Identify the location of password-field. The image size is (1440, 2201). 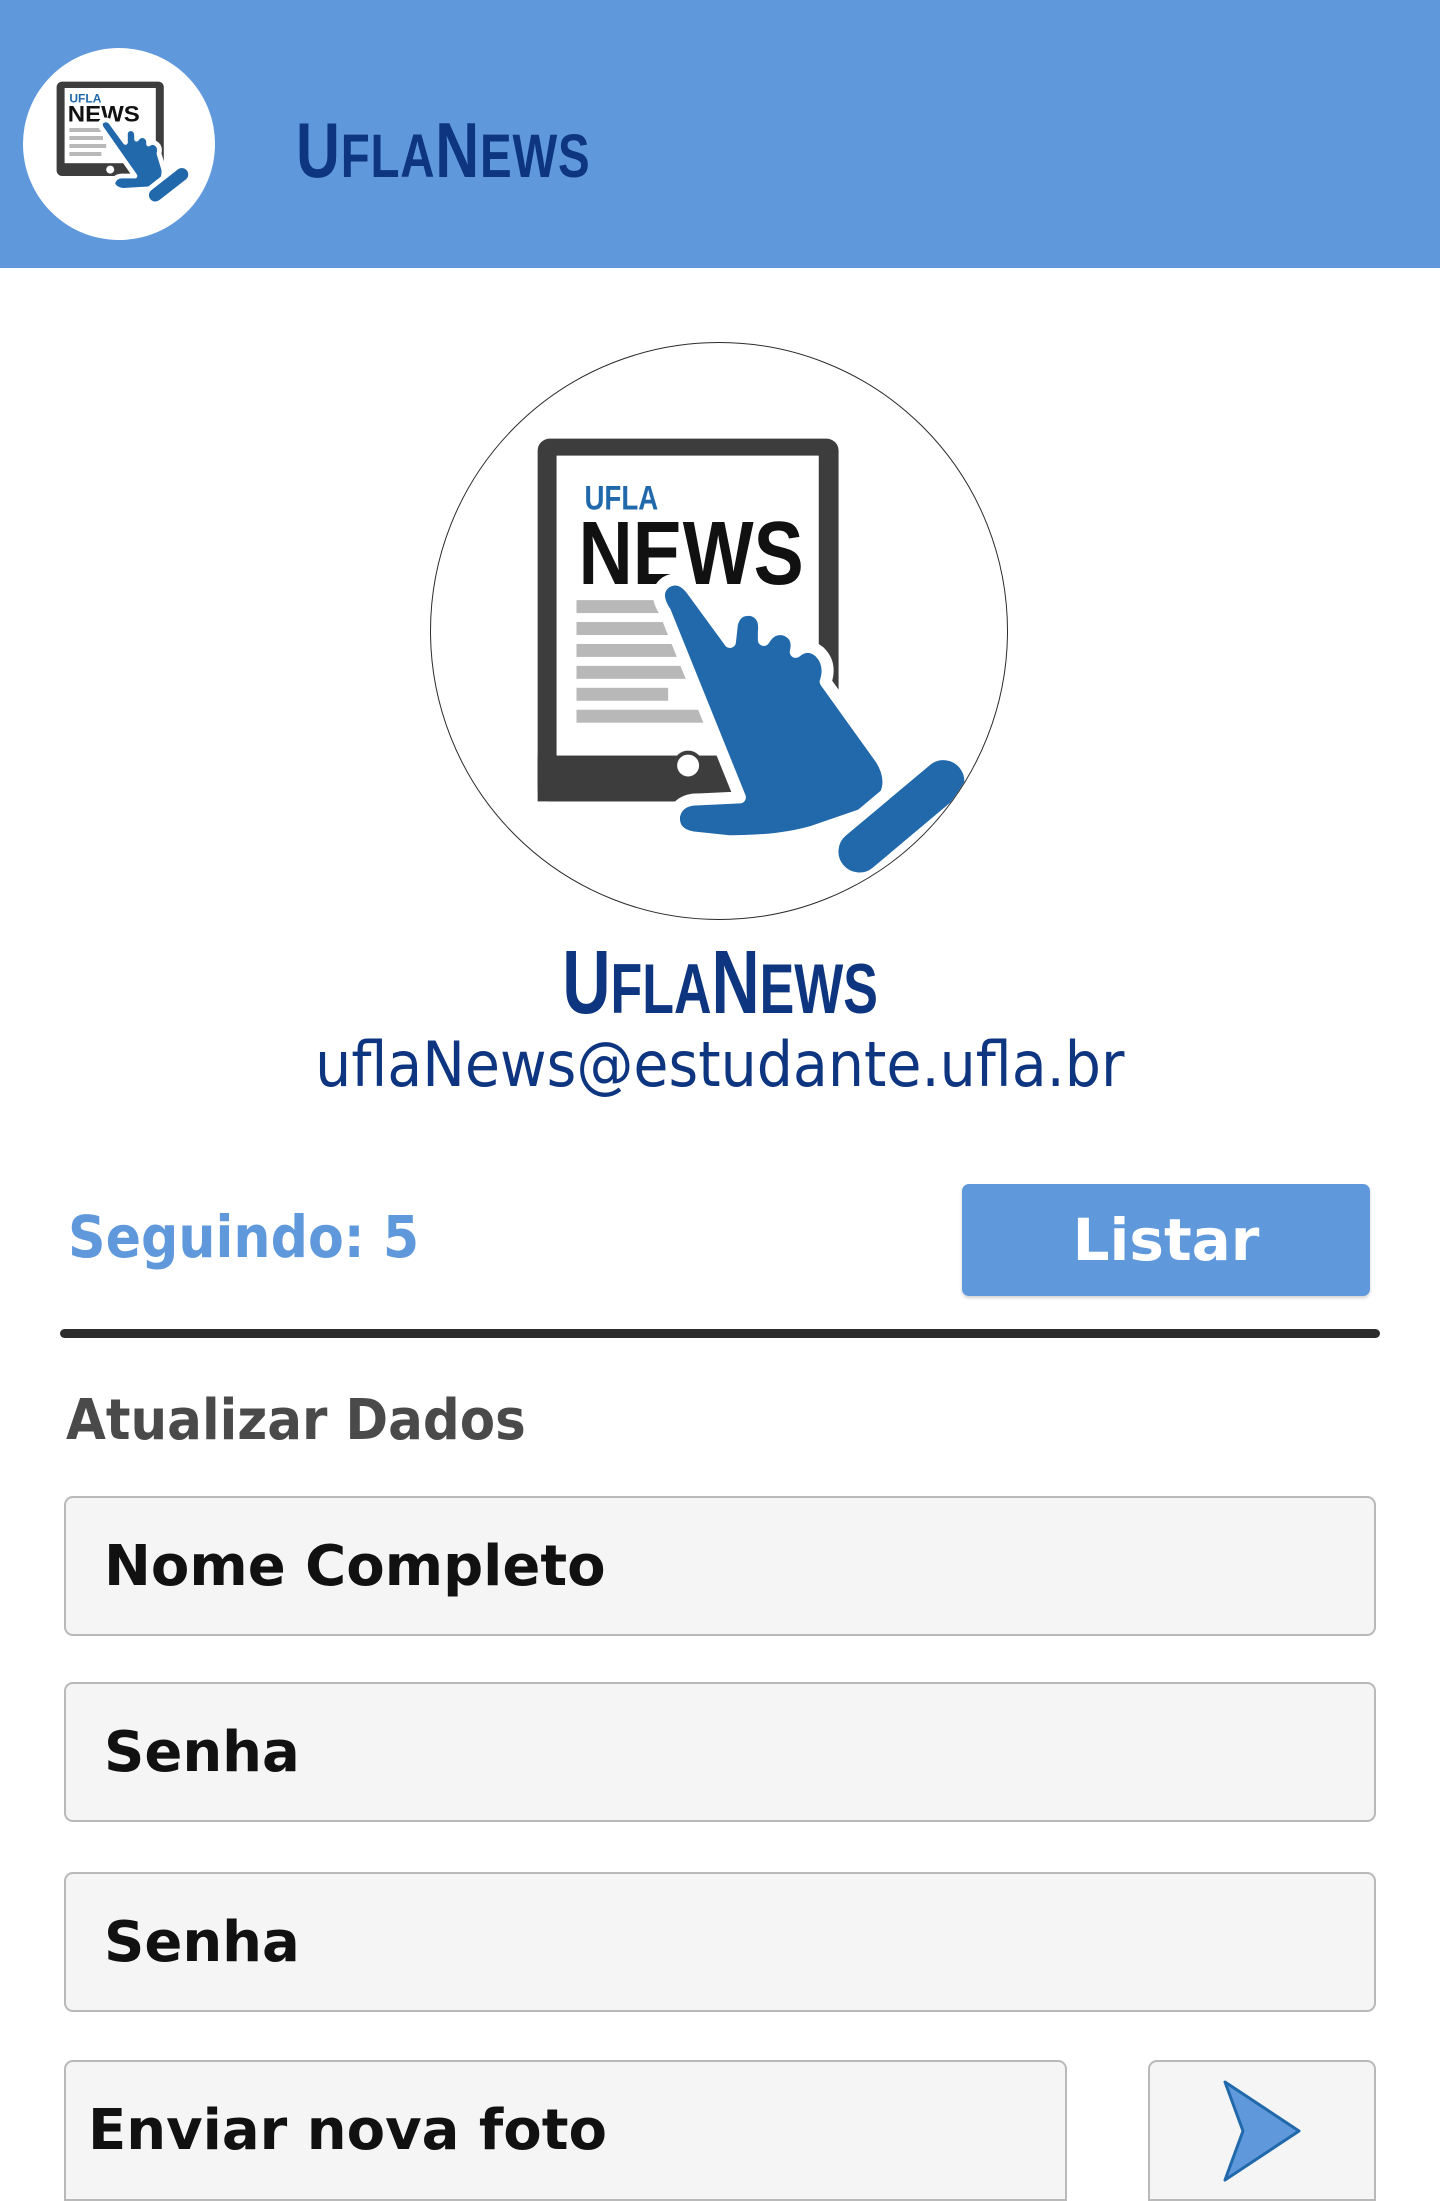
(720, 1752).